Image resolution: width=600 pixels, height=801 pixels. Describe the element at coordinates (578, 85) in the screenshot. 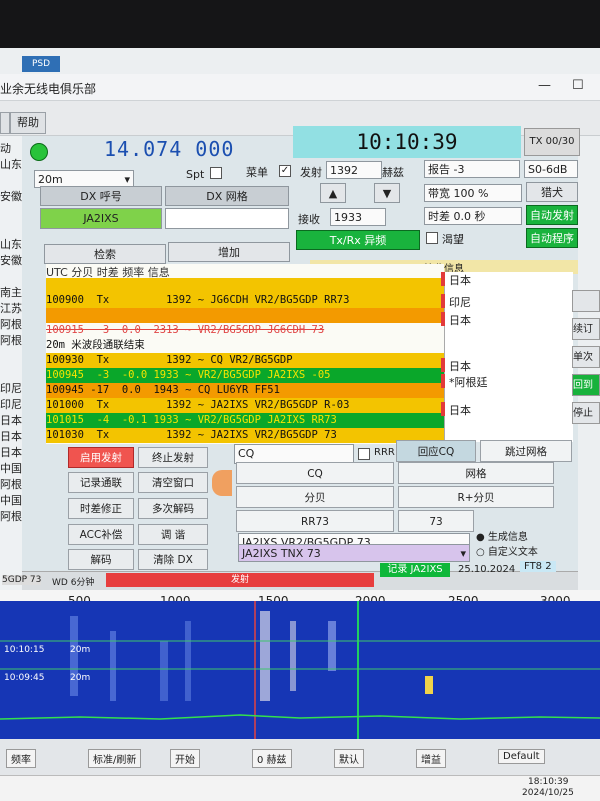

I see `maximize-icon: ☐` at that location.